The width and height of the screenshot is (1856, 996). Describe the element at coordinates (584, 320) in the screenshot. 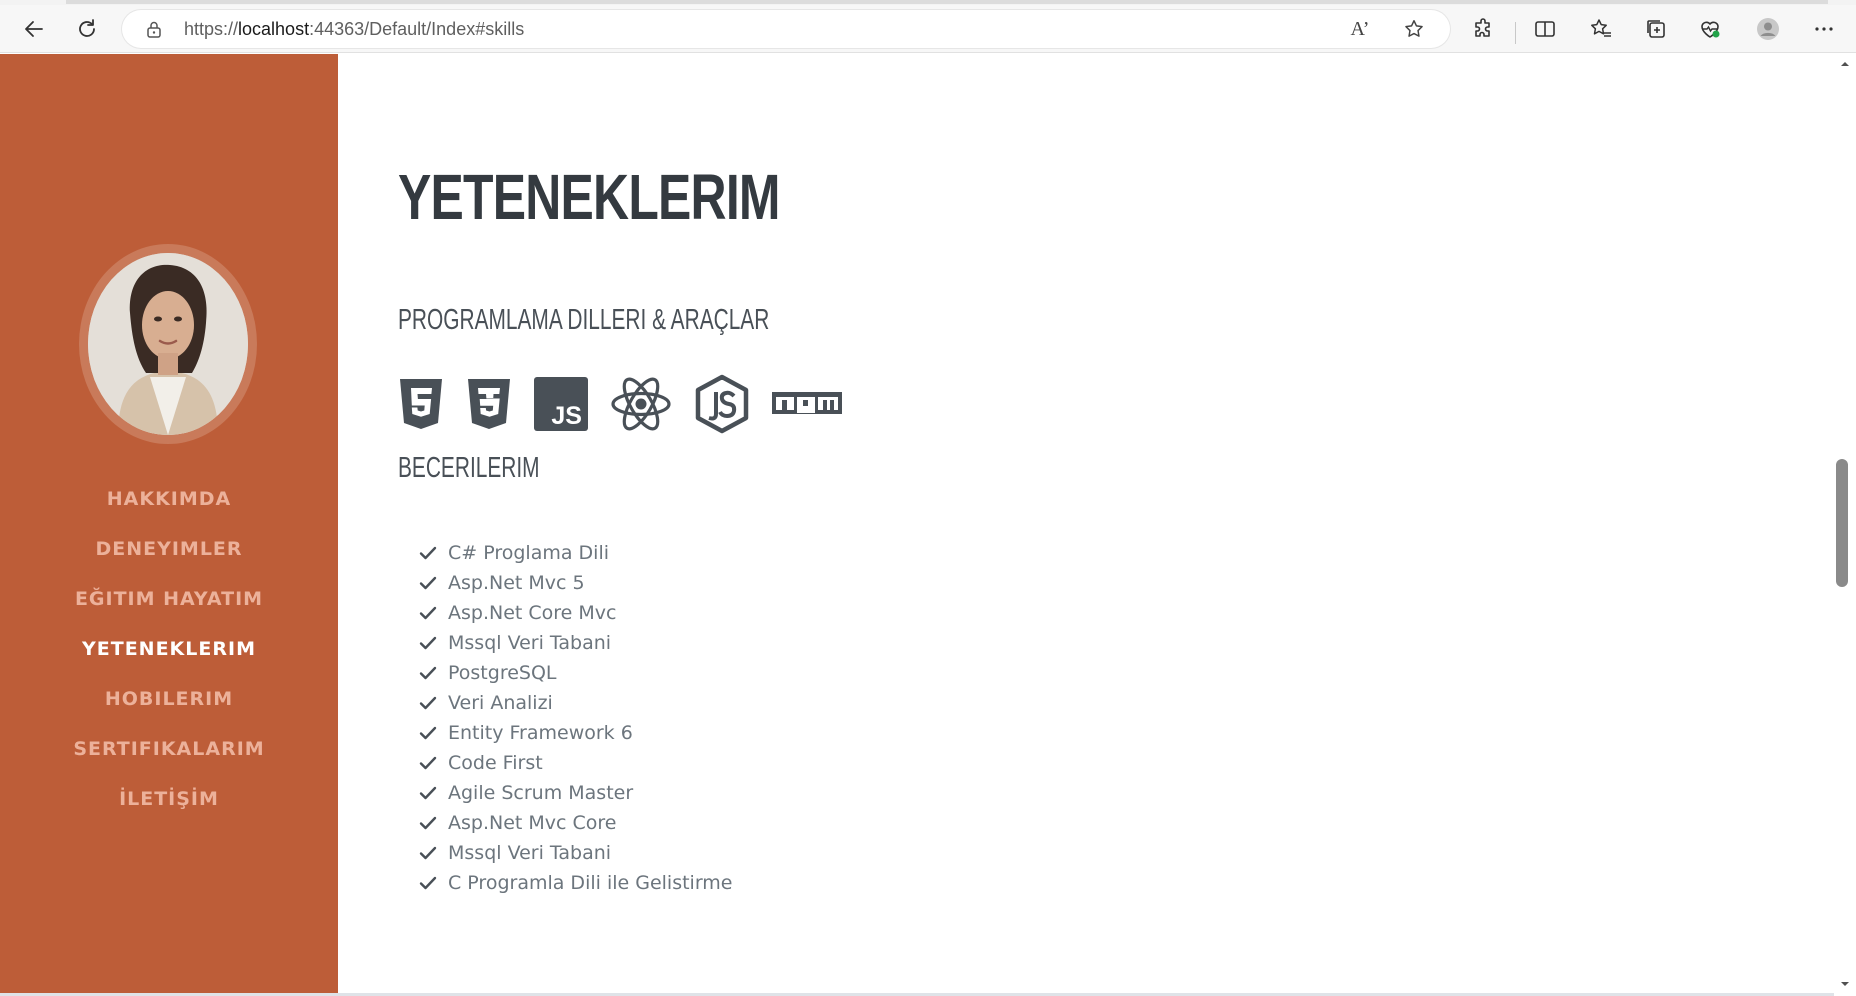

I see `tools-heading: PROGRAMLAMA DILLERI & ARAÇLAR` at that location.